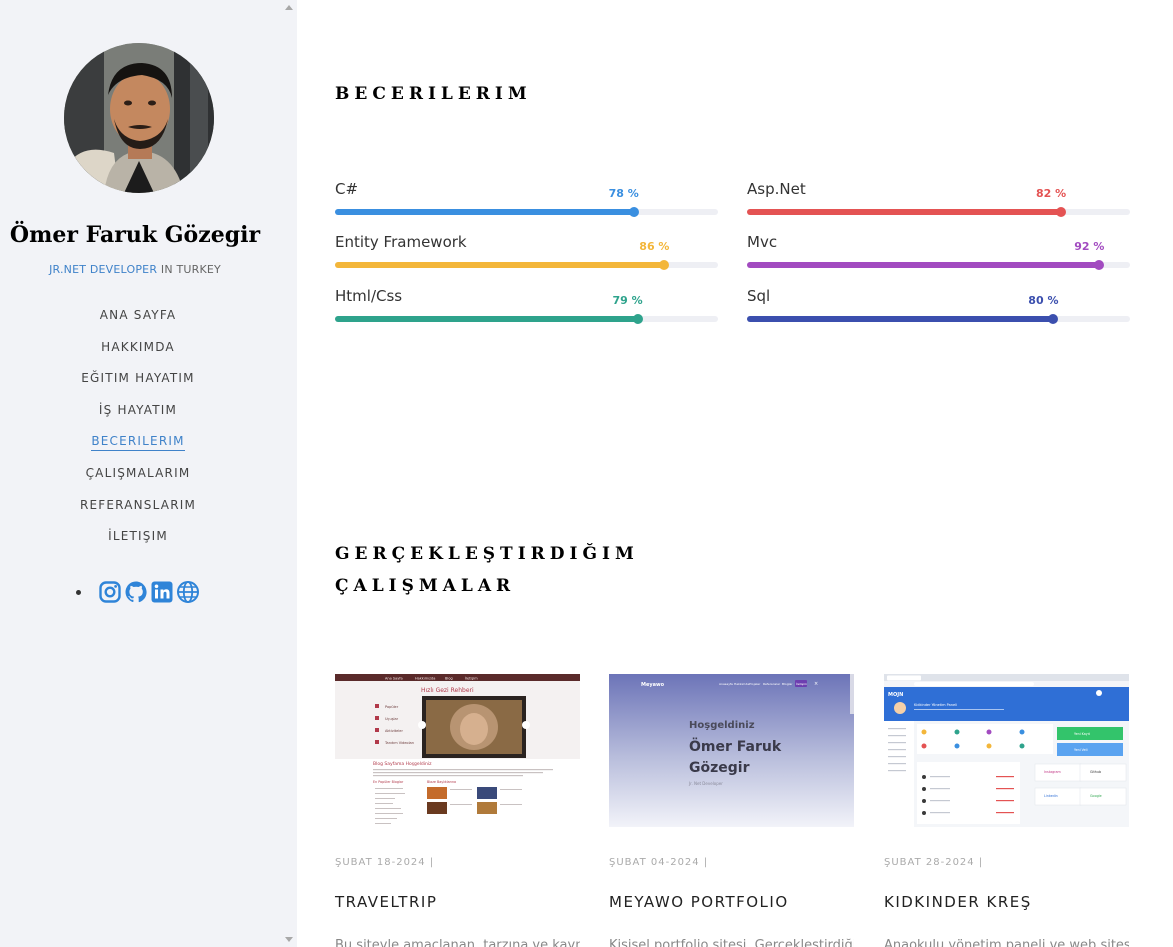 The height and width of the screenshot is (947, 1173). Describe the element at coordinates (623, 193) in the screenshot. I see `skill-percent: 78 %` at that location.